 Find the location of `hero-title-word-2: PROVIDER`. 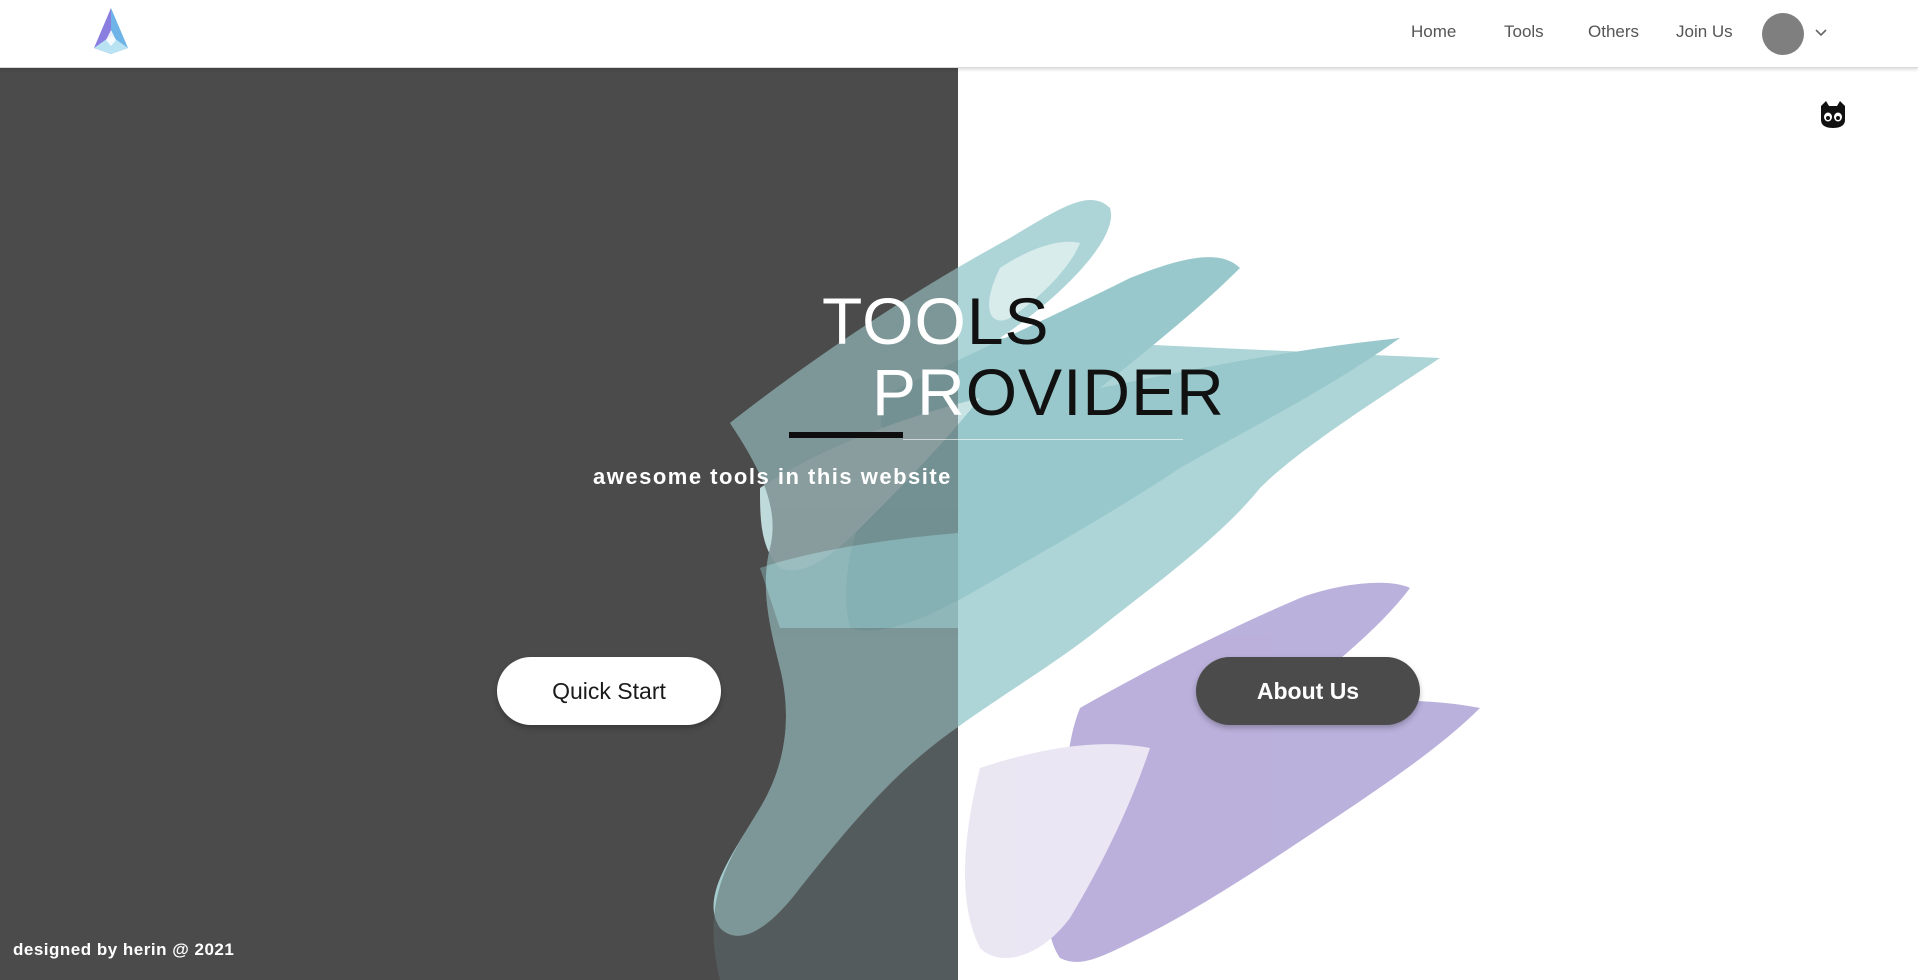

hero-title-word-2: PROVIDER is located at coordinates (1048, 392).